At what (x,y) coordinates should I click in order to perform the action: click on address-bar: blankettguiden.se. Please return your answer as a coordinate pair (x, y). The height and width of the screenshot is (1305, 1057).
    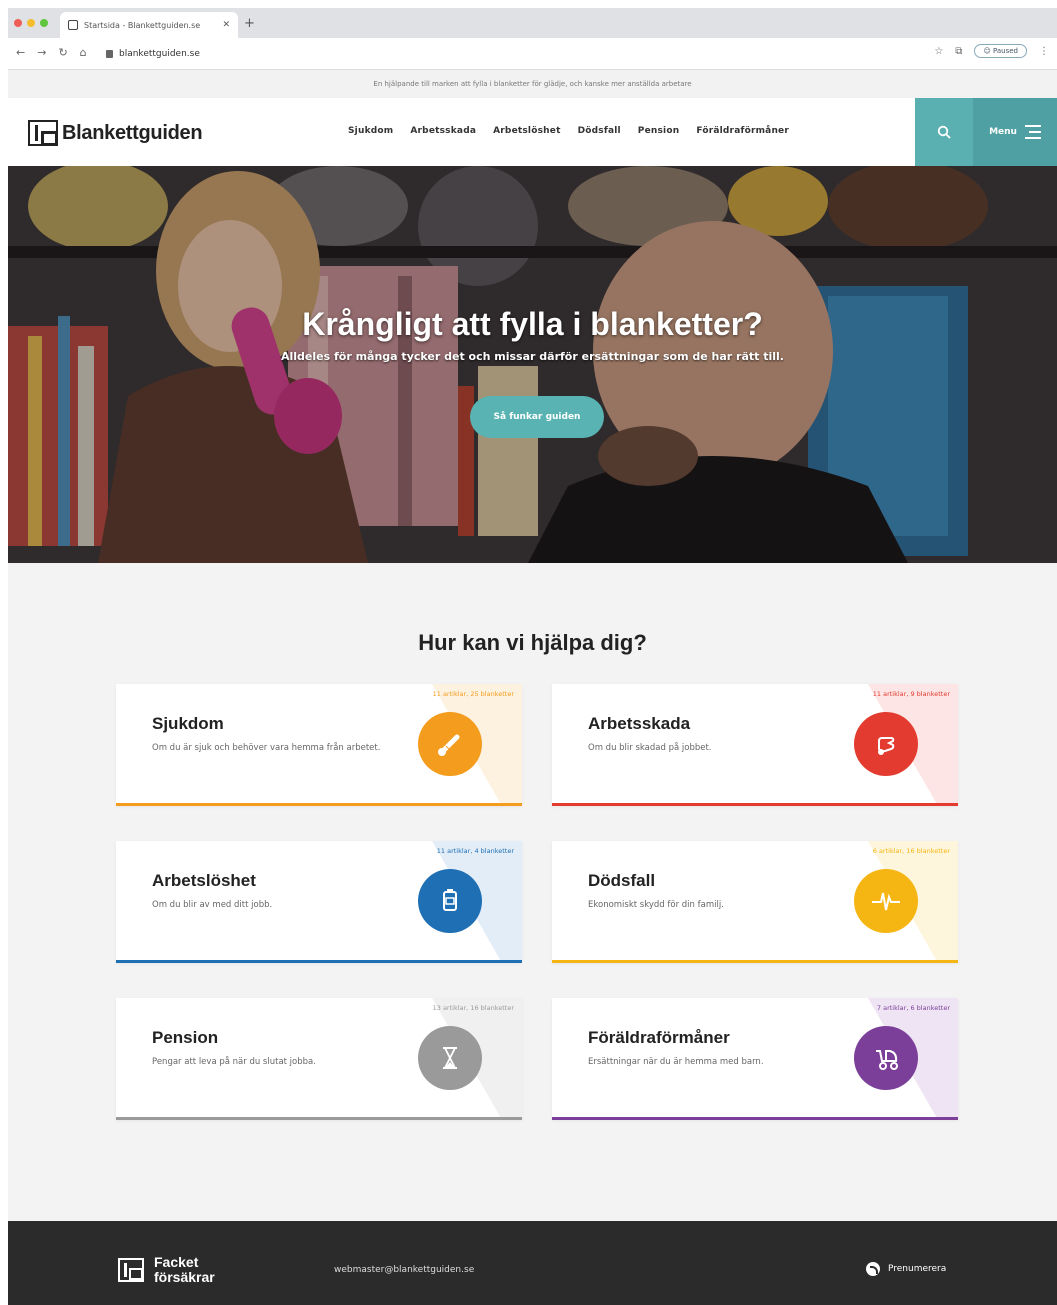
    Looking at the image, I should click on (506, 54).